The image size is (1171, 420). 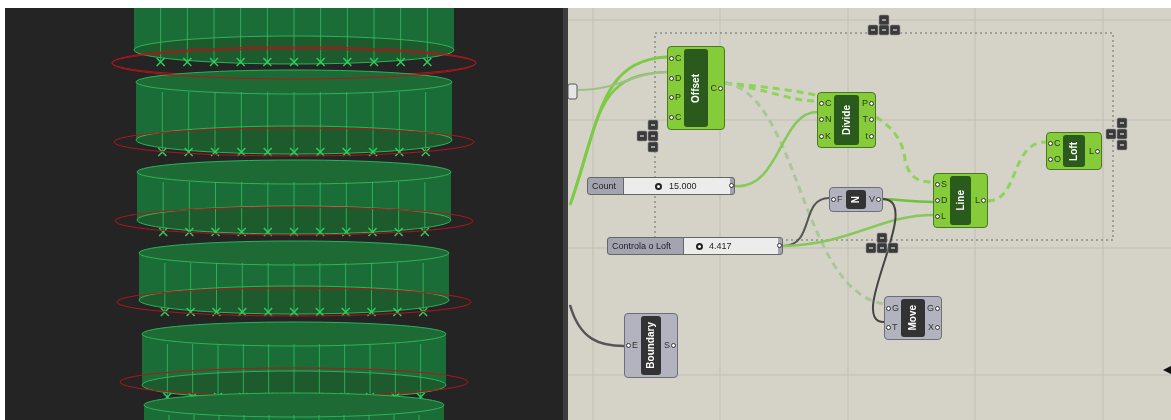 What do you see at coordinates (865, 103) in the screenshot?
I see `output-label: P` at bounding box center [865, 103].